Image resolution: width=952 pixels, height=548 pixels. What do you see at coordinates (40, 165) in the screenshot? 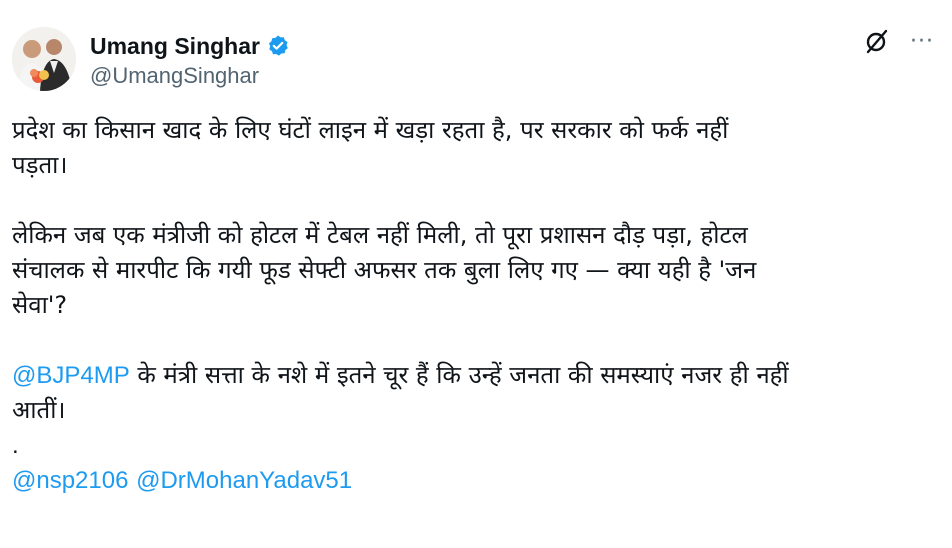
I see `tweet-line: पड़ता।` at bounding box center [40, 165].